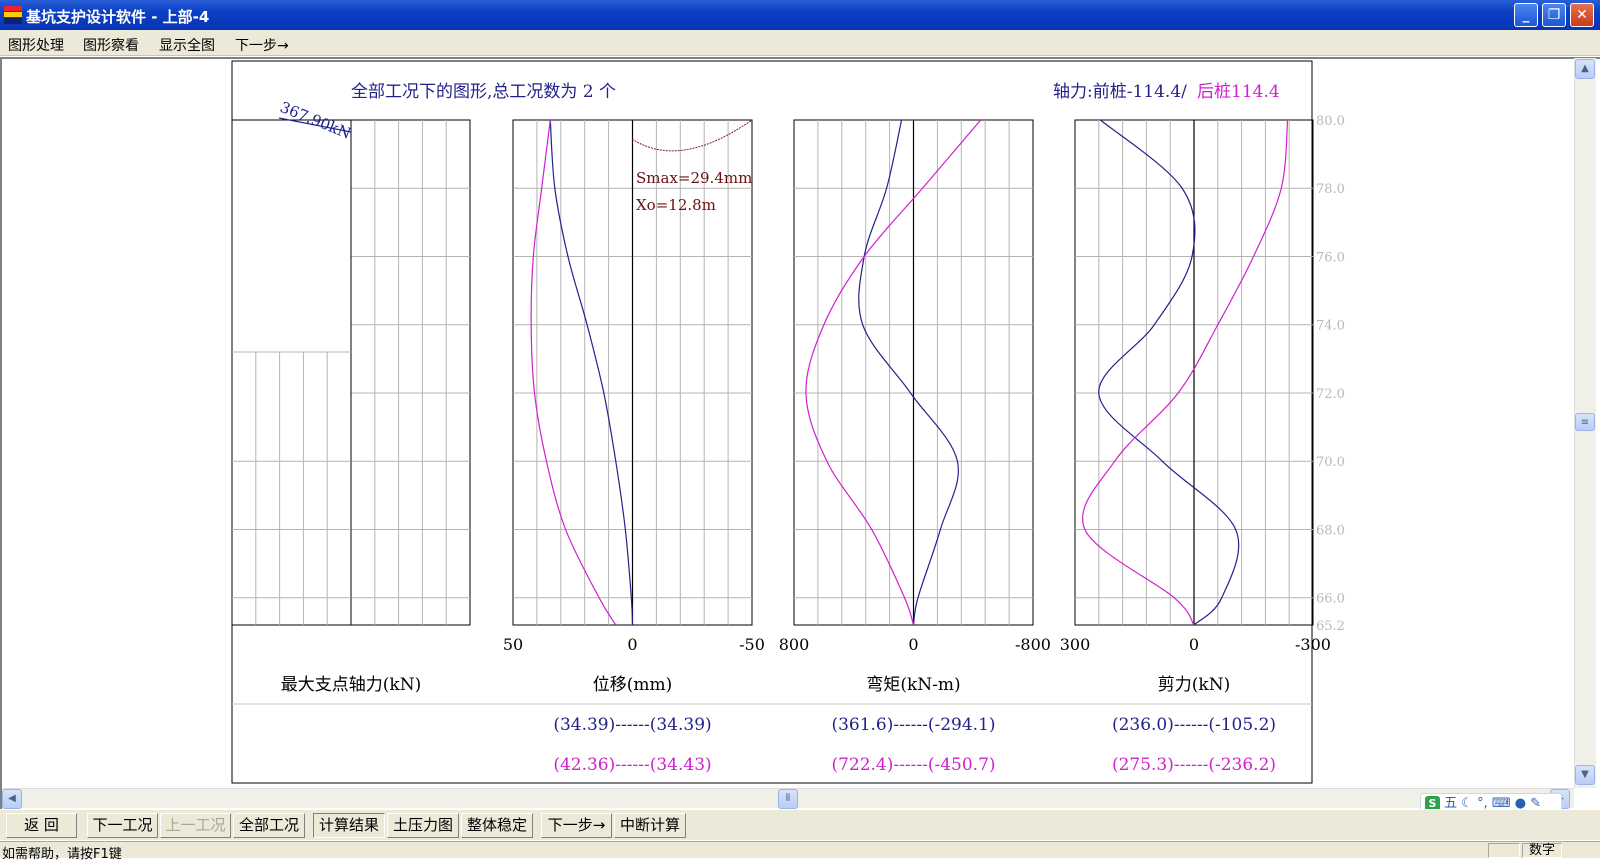 Image resolution: width=1600 pixels, height=862 pixels. What do you see at coordinates (111, 45) in the screenshot?
I see `menu-graph-view: 图形察看` at bounding box center [111, 45].